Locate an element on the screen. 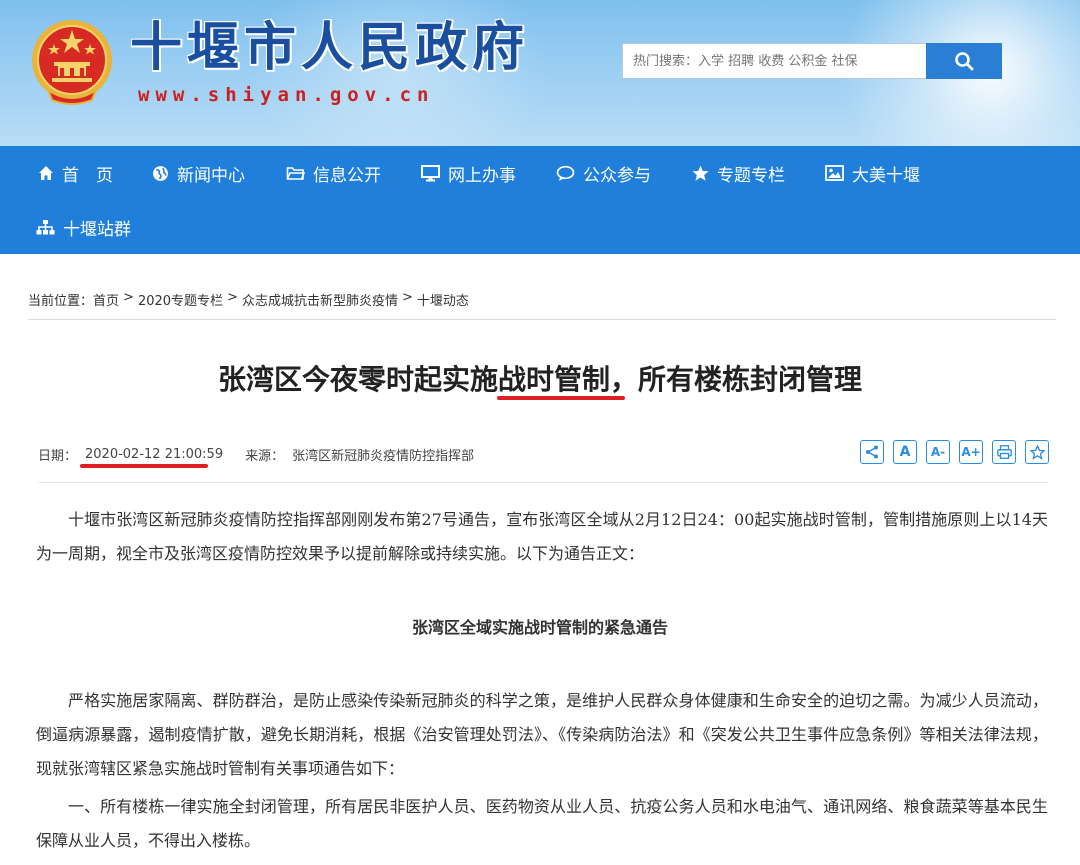  favorite-button is located at coordinates (1037, 452).